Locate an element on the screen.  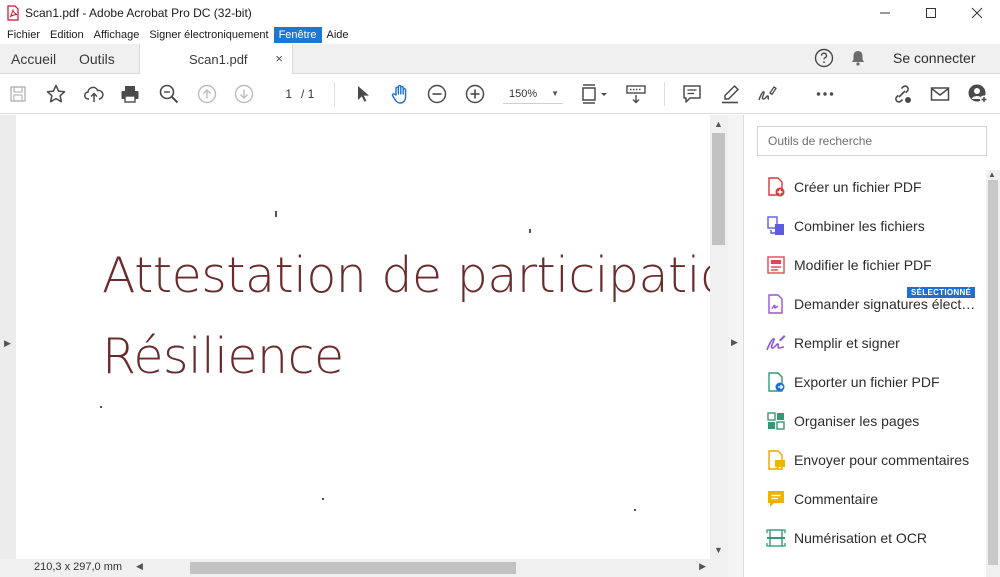
document-status-row: 210,3 x 297,0 mm ◀ ▶ is located at coordinates (364, 568).